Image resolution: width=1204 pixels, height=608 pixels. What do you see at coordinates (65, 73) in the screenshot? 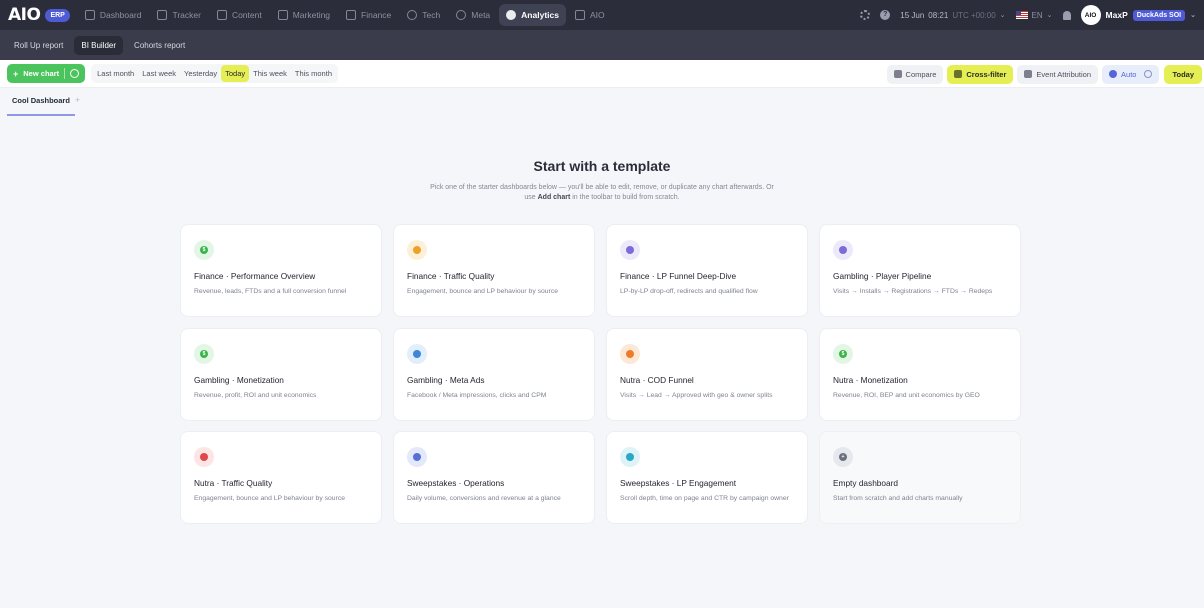
I see `divider` at bounding box center [65, 73].